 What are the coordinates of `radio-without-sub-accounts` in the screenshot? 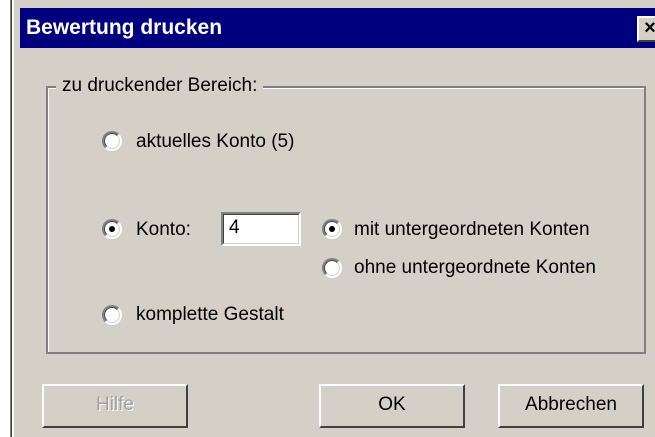 It's located at (332, 268).